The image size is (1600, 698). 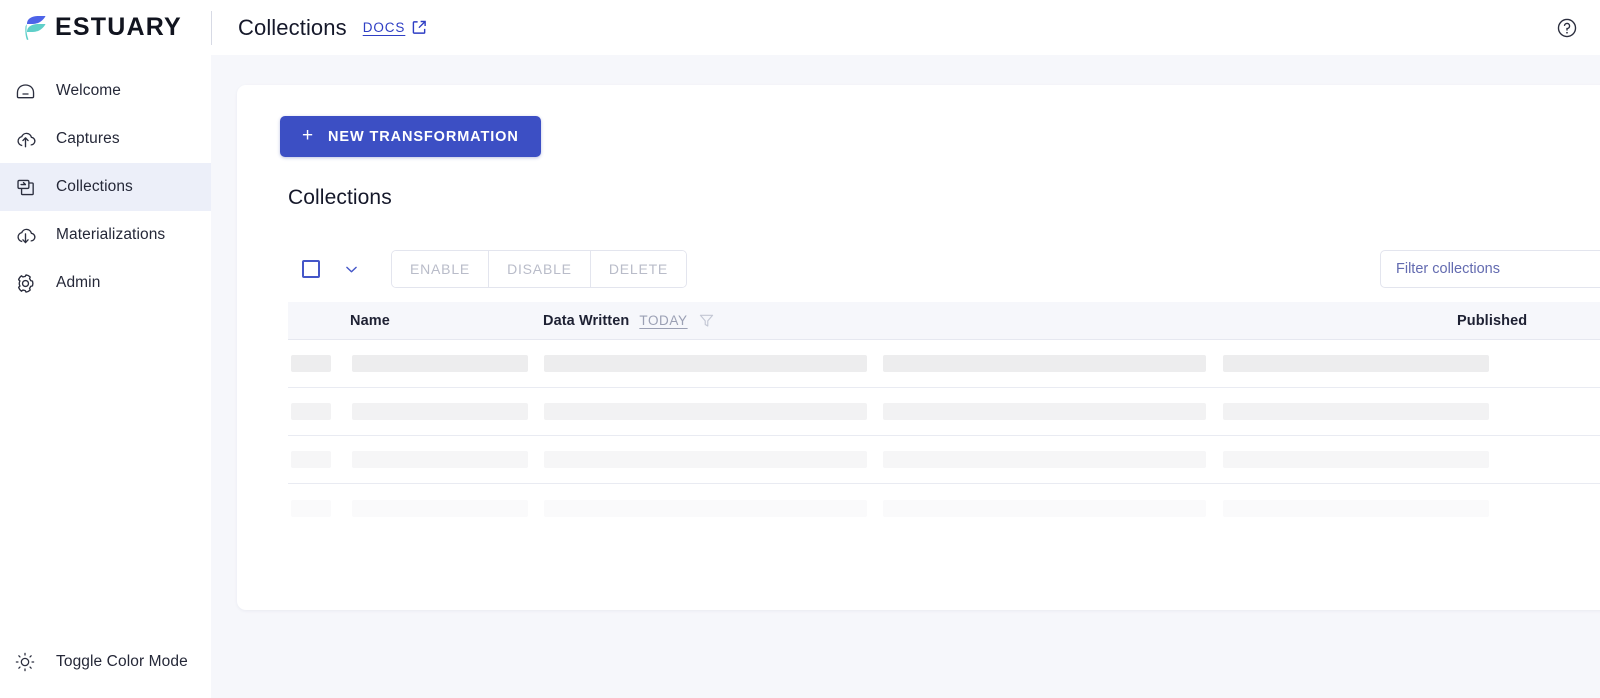 I want to click on topbar-main: Collections DOCS, so click(x=882, y=28).